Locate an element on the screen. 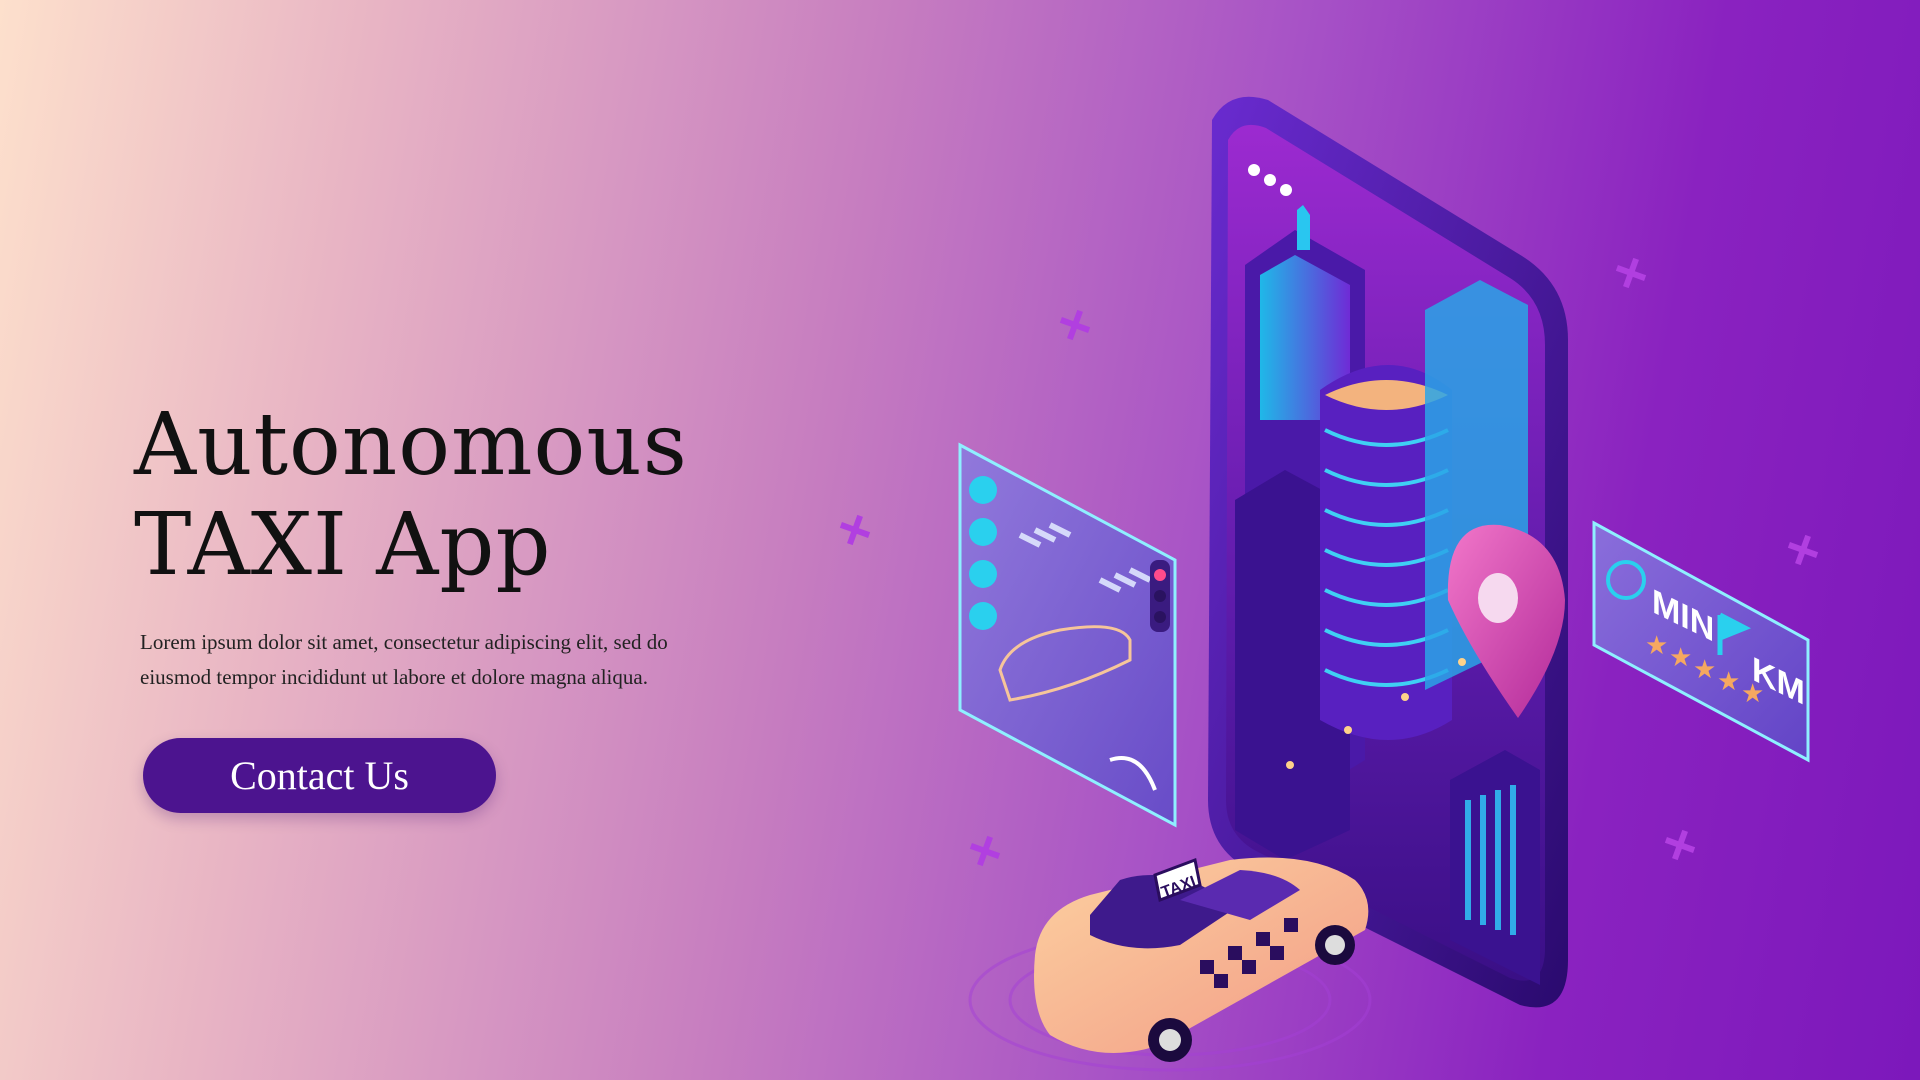 This screenshot has width=1920, height=1080. navigation-panel is located at coordinates (1067, 635).